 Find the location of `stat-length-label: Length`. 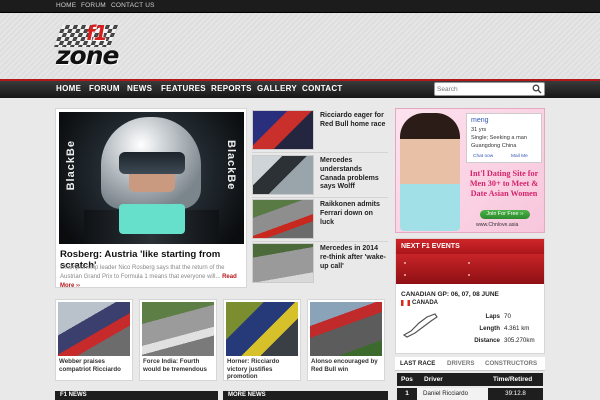

stat-length-label: Length is located at coordinates (489, 328).